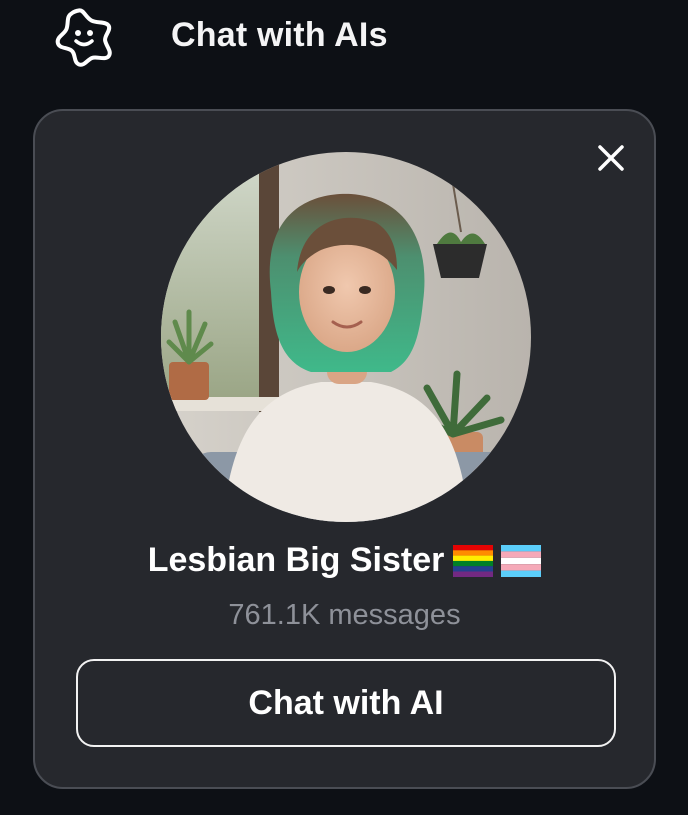  I want to click on character-name: Lesbian Big Sister, so click(296, 560).